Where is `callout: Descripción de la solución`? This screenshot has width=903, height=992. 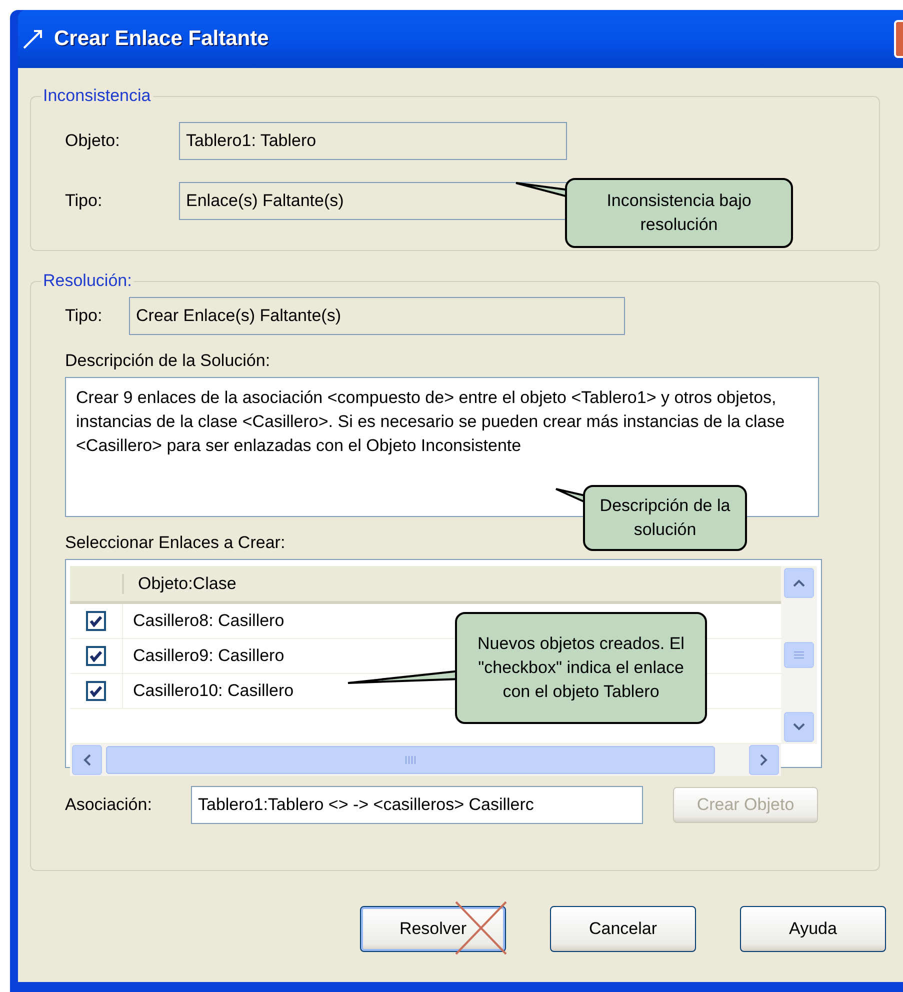
callout: Descripción de la solución is located at coordinates (665, 518).